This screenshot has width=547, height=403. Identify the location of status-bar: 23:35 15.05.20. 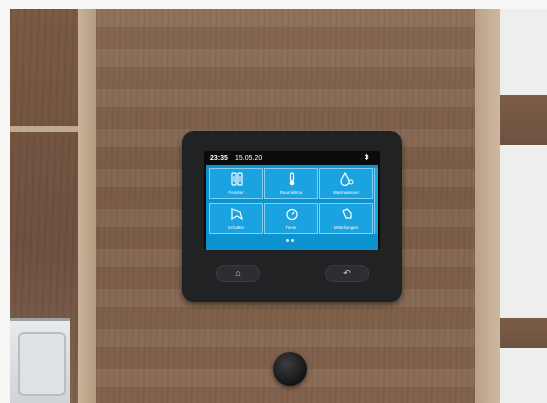
(292, 159).